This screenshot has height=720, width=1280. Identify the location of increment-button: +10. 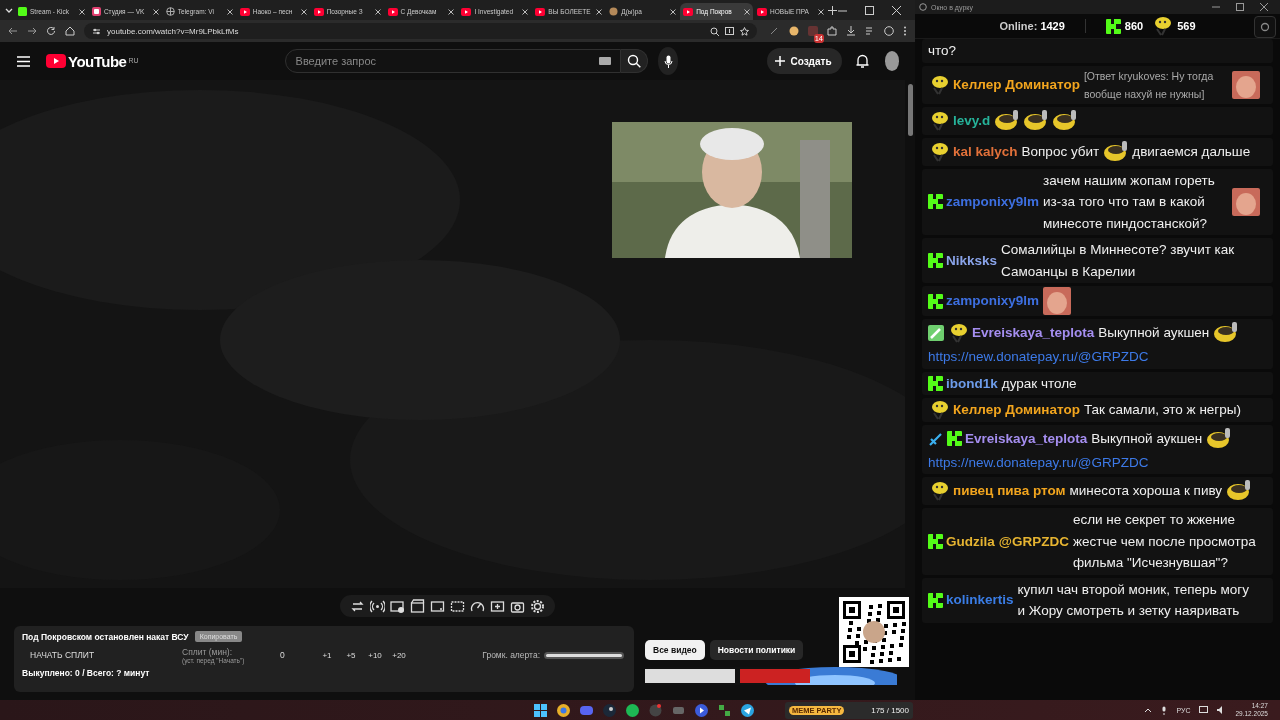
(375, 655).